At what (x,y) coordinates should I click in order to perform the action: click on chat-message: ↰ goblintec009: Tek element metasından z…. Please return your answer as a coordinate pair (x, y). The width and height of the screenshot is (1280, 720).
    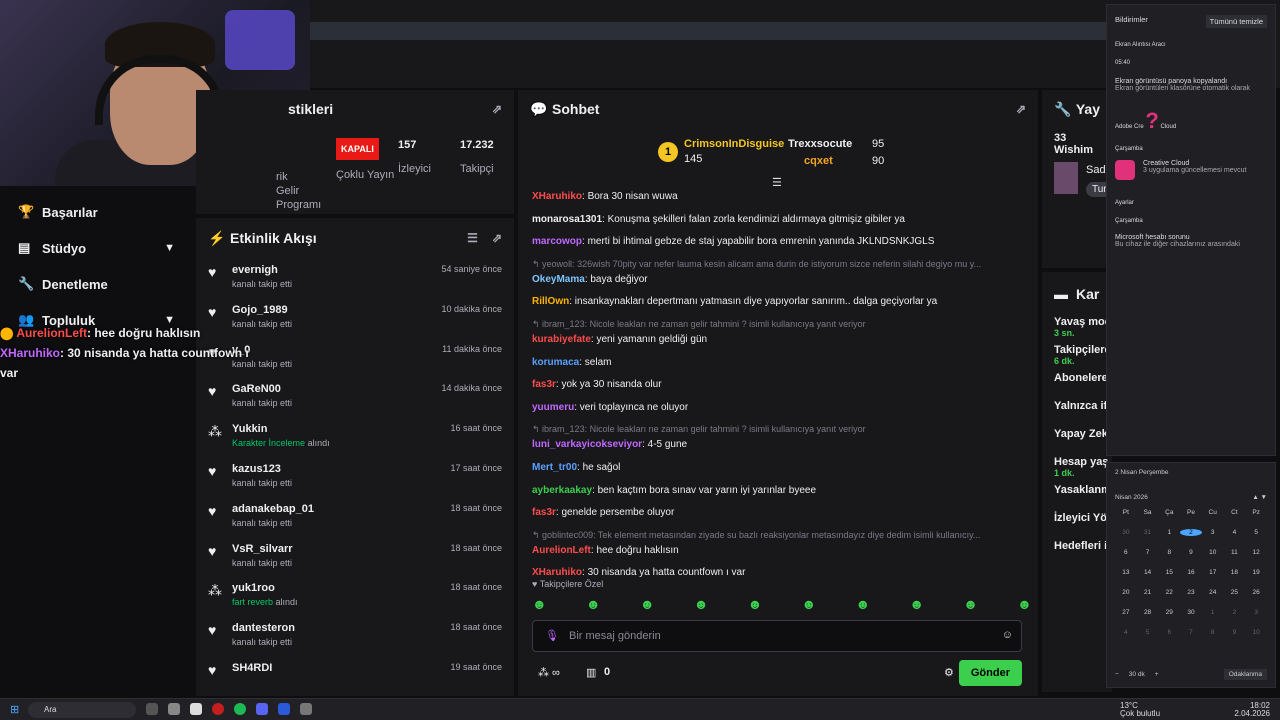
    Looking at the image, I should click on (782, 543).